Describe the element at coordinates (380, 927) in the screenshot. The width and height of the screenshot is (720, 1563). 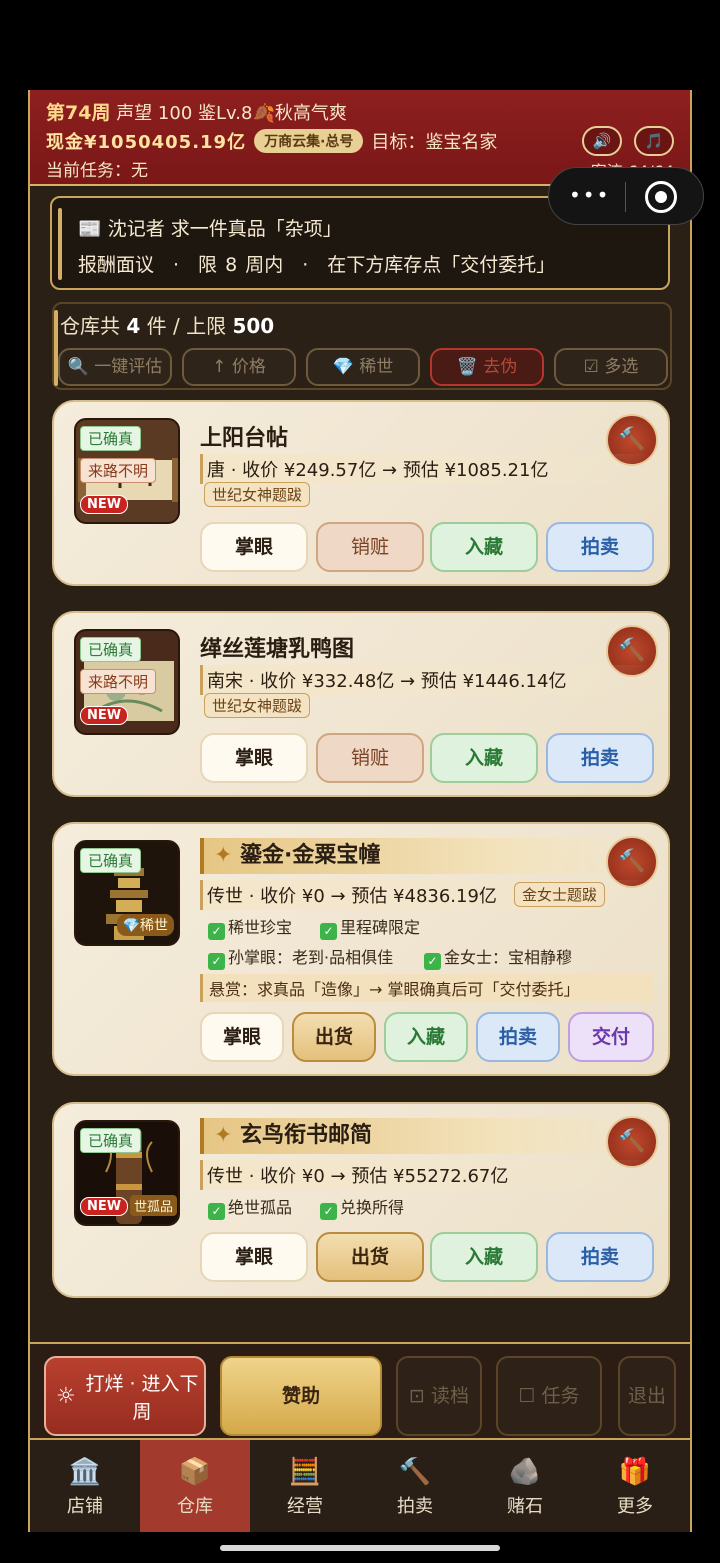
I see `feature-text: 里程碑限定` at that location.